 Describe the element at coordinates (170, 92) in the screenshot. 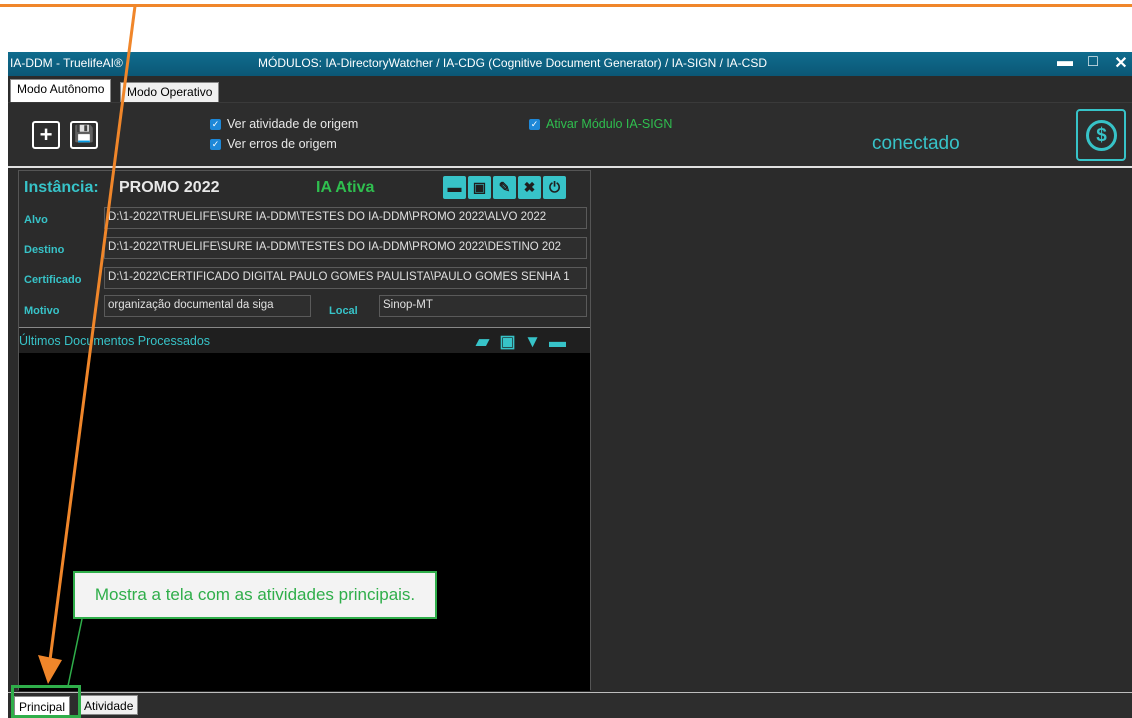

I see `tab-modo-operativo: Modo Operativo` at that location.